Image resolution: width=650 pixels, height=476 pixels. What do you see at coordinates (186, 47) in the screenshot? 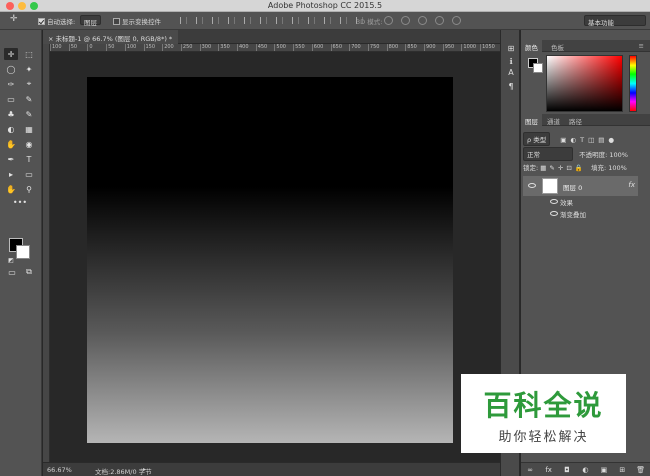
I see `ruler-tick: 250` at bounding box center [186, 47].